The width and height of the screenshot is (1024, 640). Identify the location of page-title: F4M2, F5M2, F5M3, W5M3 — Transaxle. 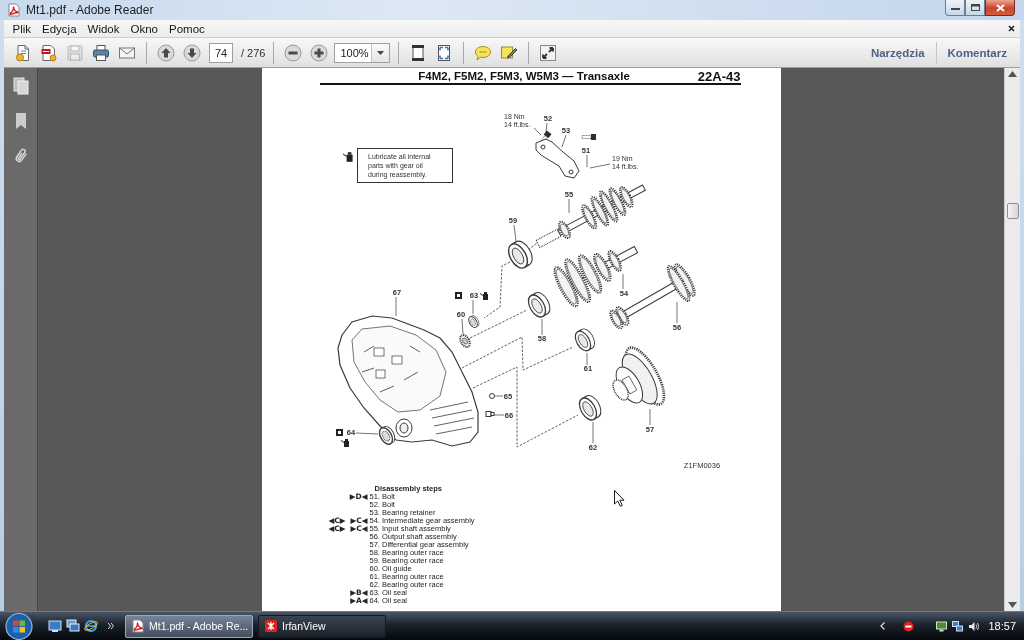
(524, 76).